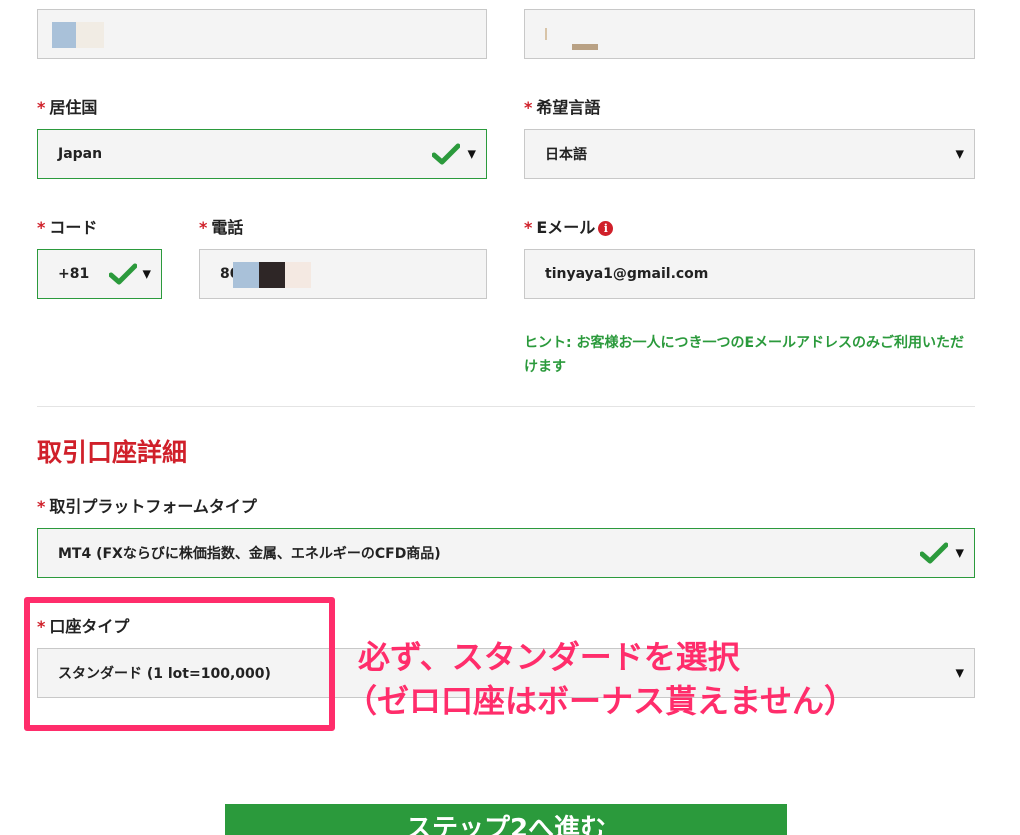  What do you see at coordinates (506, 553) in the screenshot?
I see `platform-select: MT4 (FXならびに株価指数、金属、エネルギーのCFD商品) ▼` at bounding box center [506, 553].